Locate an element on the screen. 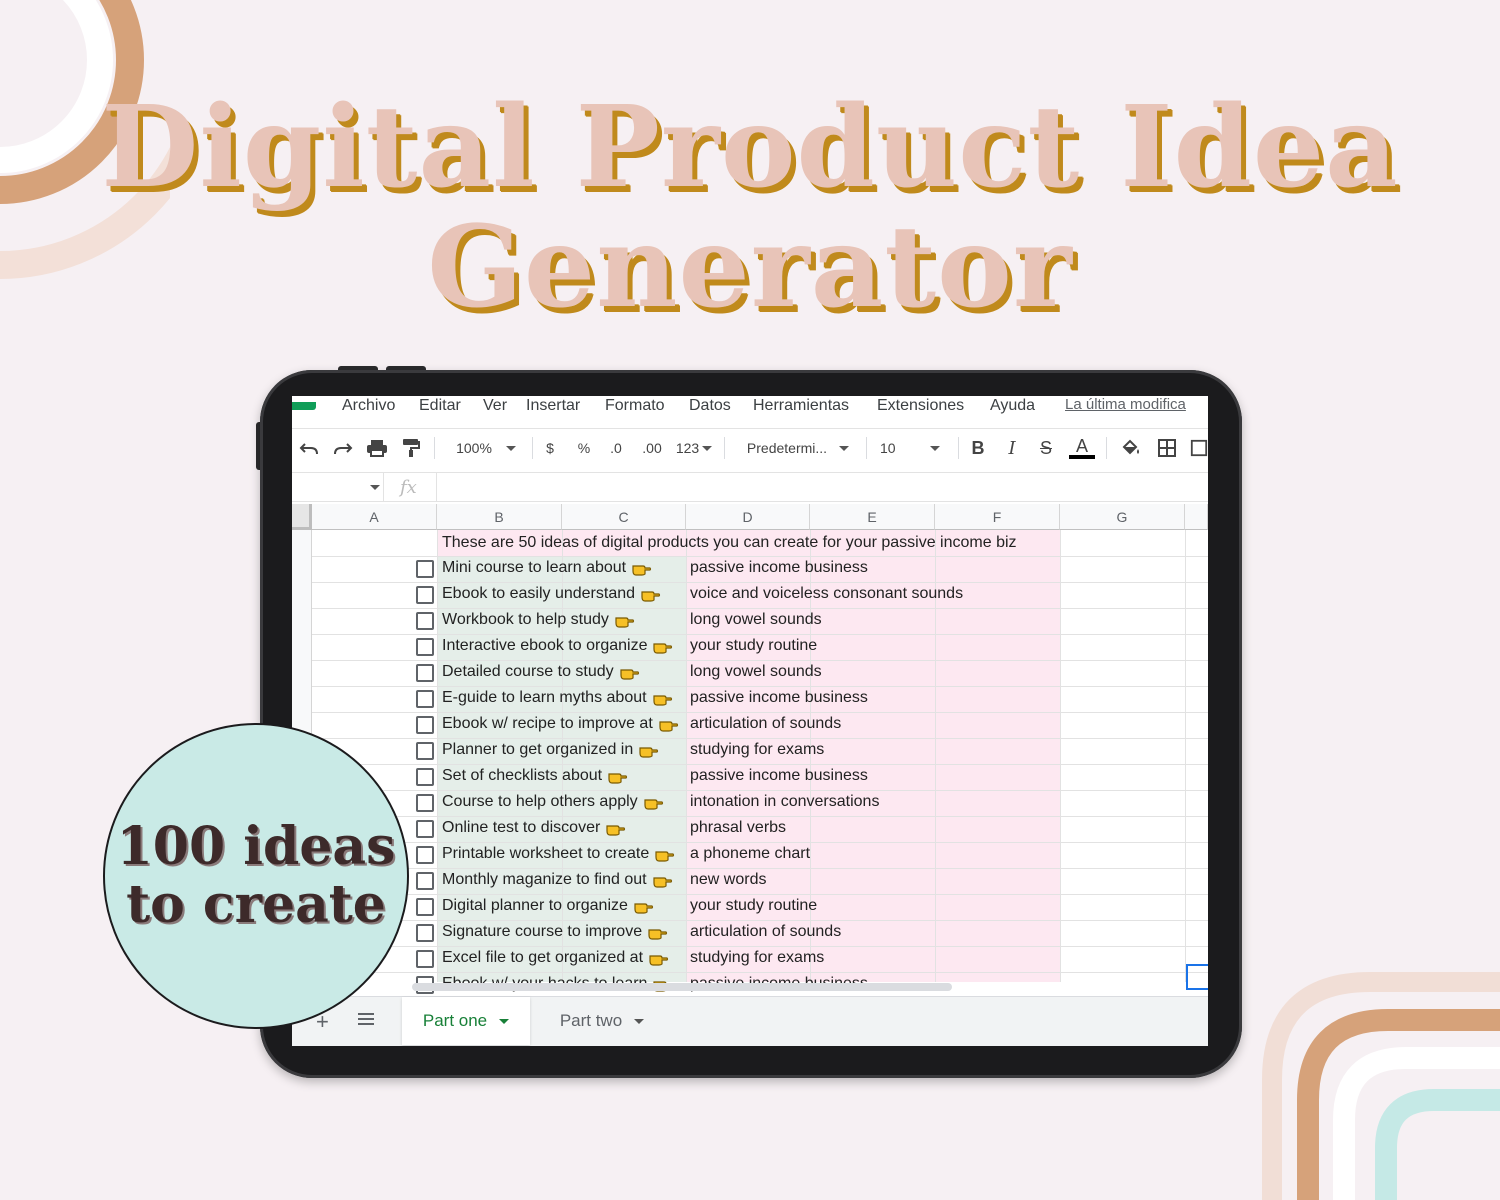  currency-format-button: $ is located at coordinates (550, 448).